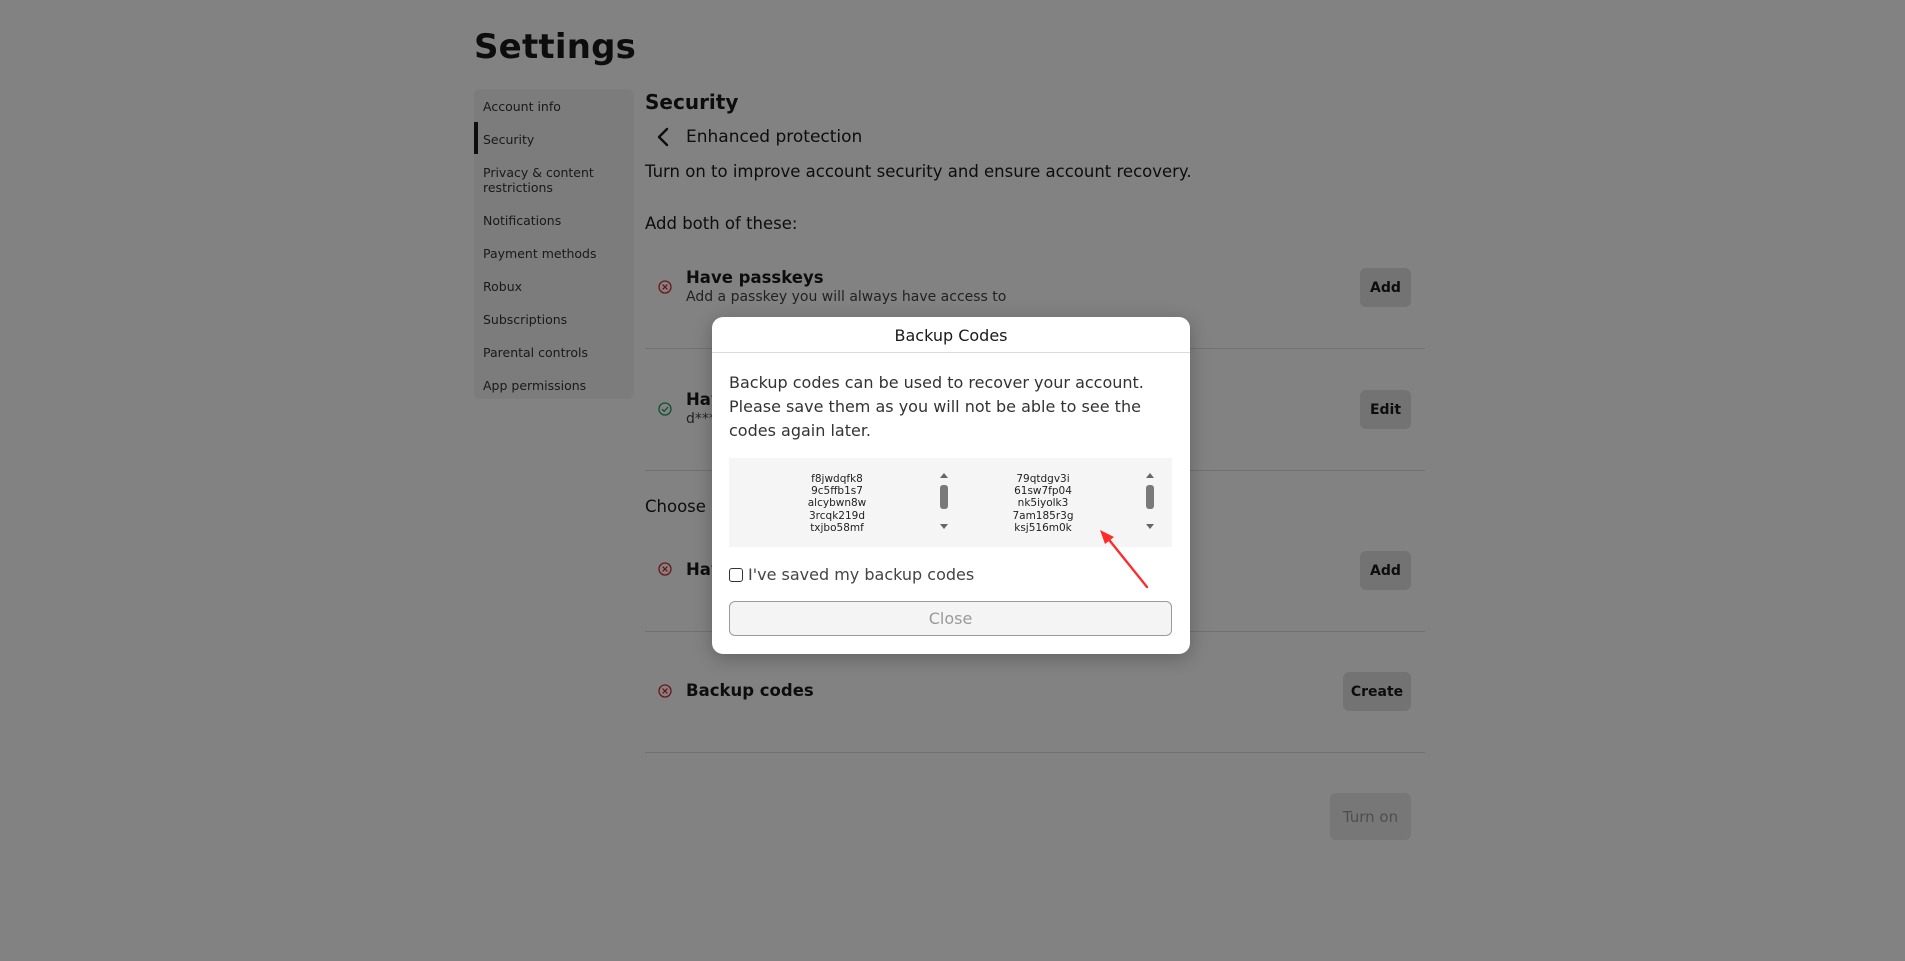 The width and height of the screenshot is (1905, 961). I want to click on backup-code: 61sw7fp04, so click(1043, 491).